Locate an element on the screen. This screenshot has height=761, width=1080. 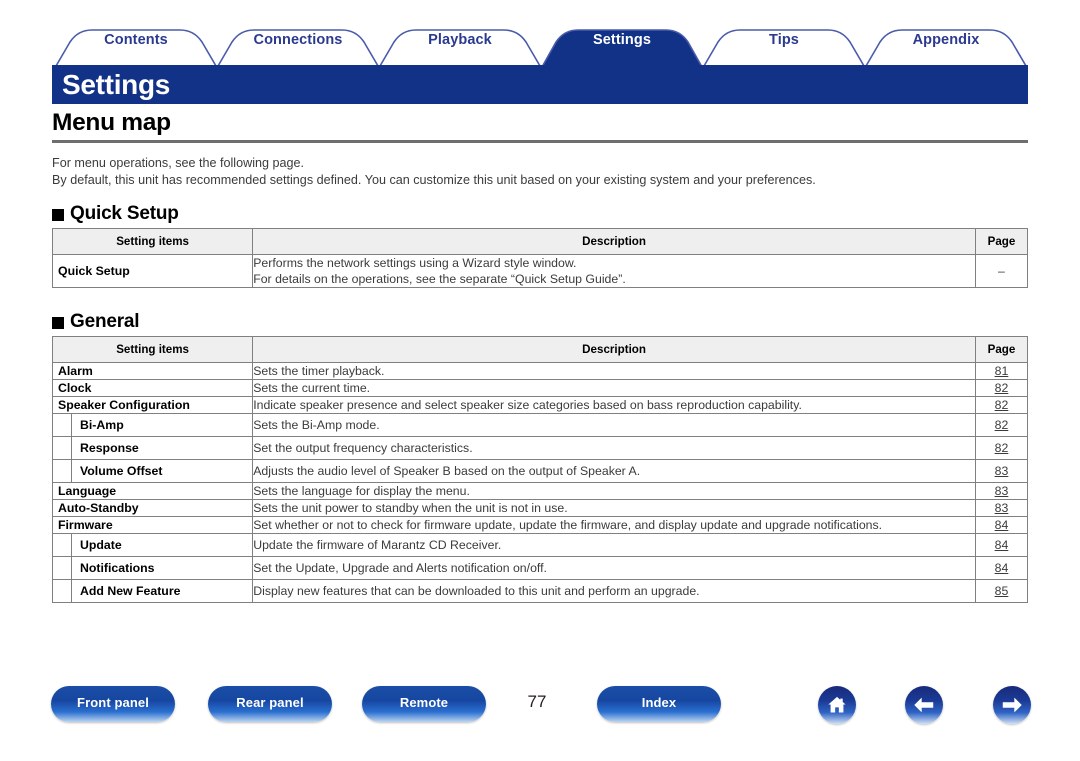
remote-button: Remote is located at coordinates (424, 704).